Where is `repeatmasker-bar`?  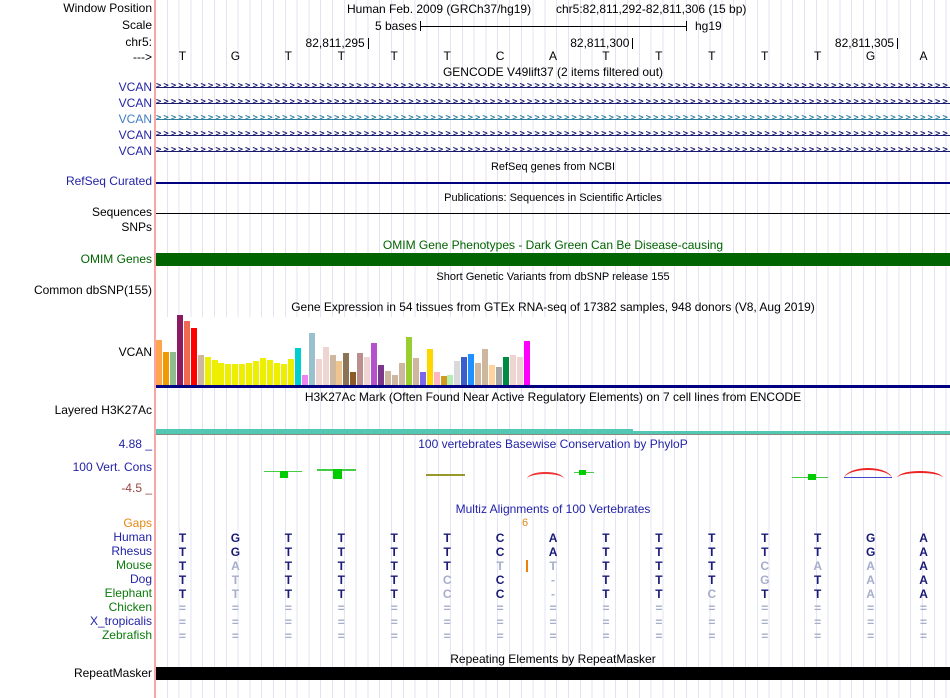
repeatmasker-bar is located at coordinates (553, 673).